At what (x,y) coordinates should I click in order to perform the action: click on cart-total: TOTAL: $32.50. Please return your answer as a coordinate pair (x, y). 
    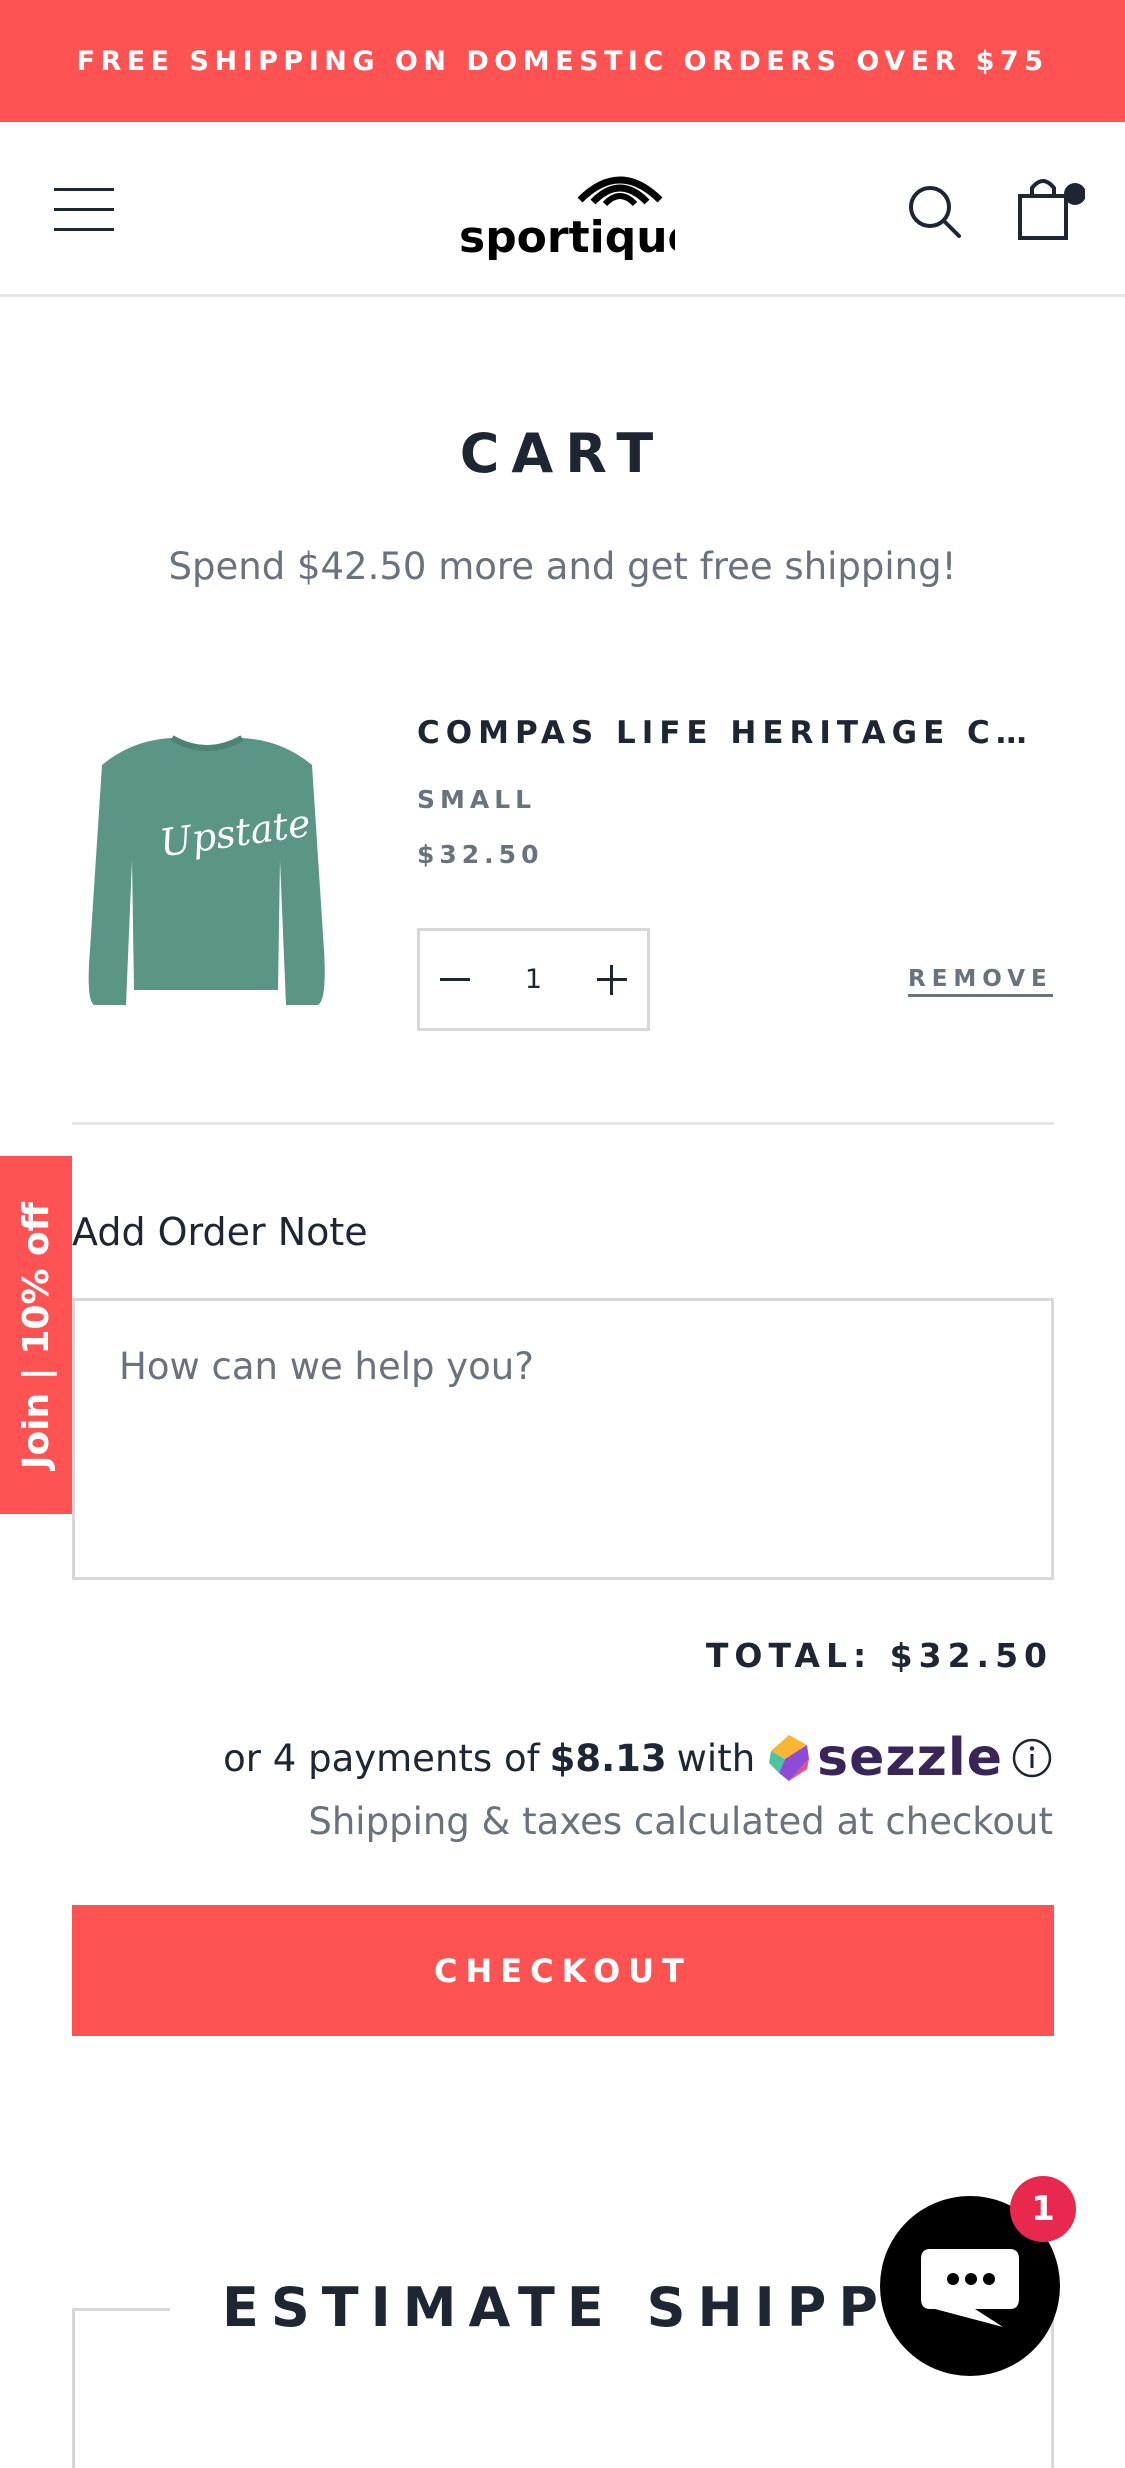
    Looking at the image, I should click on (879, 1655).